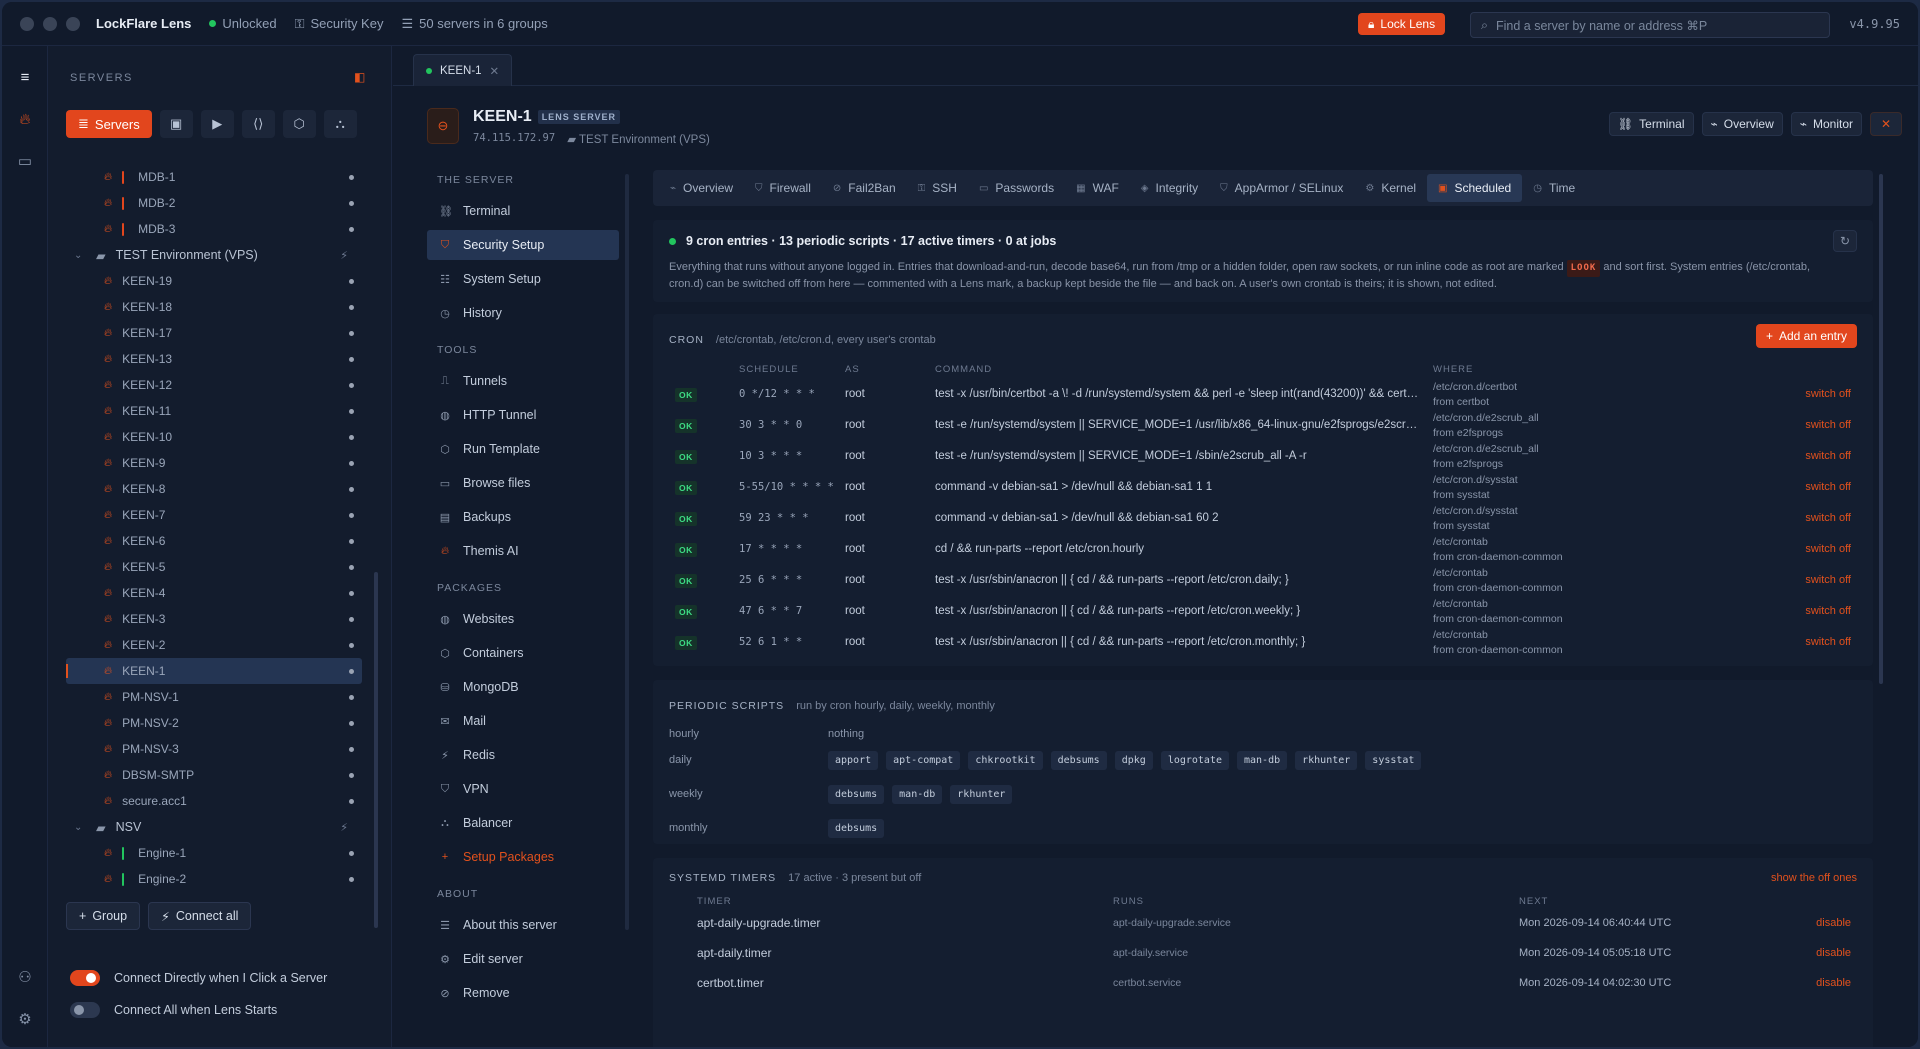 The width and height of the screenshot is (1920, 1049). What do you see at coordinates (523, 925) in the screenshot?
I see `subnav-about-server: ☰ About this server` at bounding box center [523, 925].